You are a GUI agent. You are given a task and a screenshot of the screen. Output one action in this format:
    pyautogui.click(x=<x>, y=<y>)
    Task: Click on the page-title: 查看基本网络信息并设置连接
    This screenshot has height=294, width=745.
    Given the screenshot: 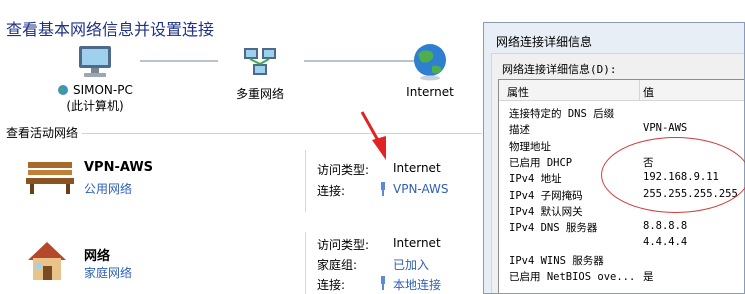 What is the action you would take?
    pyautogui.click(x=110, y=29)
    